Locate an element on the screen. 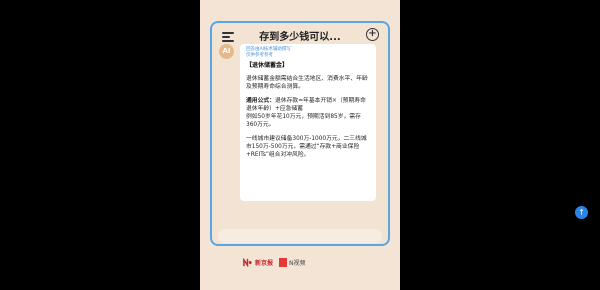 The width and height of the screenshot is (600, 290). ai-avatar: AI is located at coordinates (226, 51).